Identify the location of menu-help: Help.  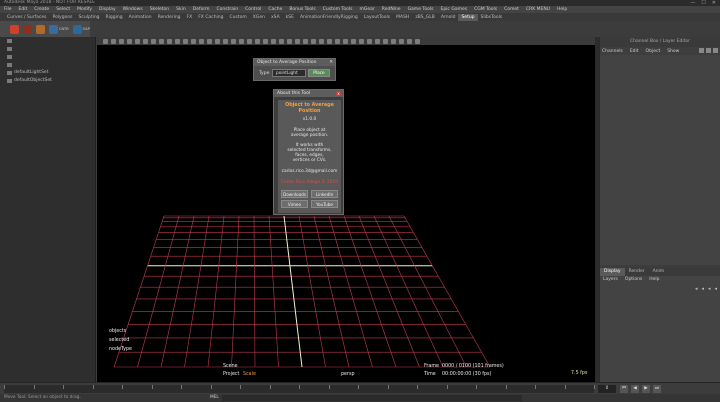
(562, 9).